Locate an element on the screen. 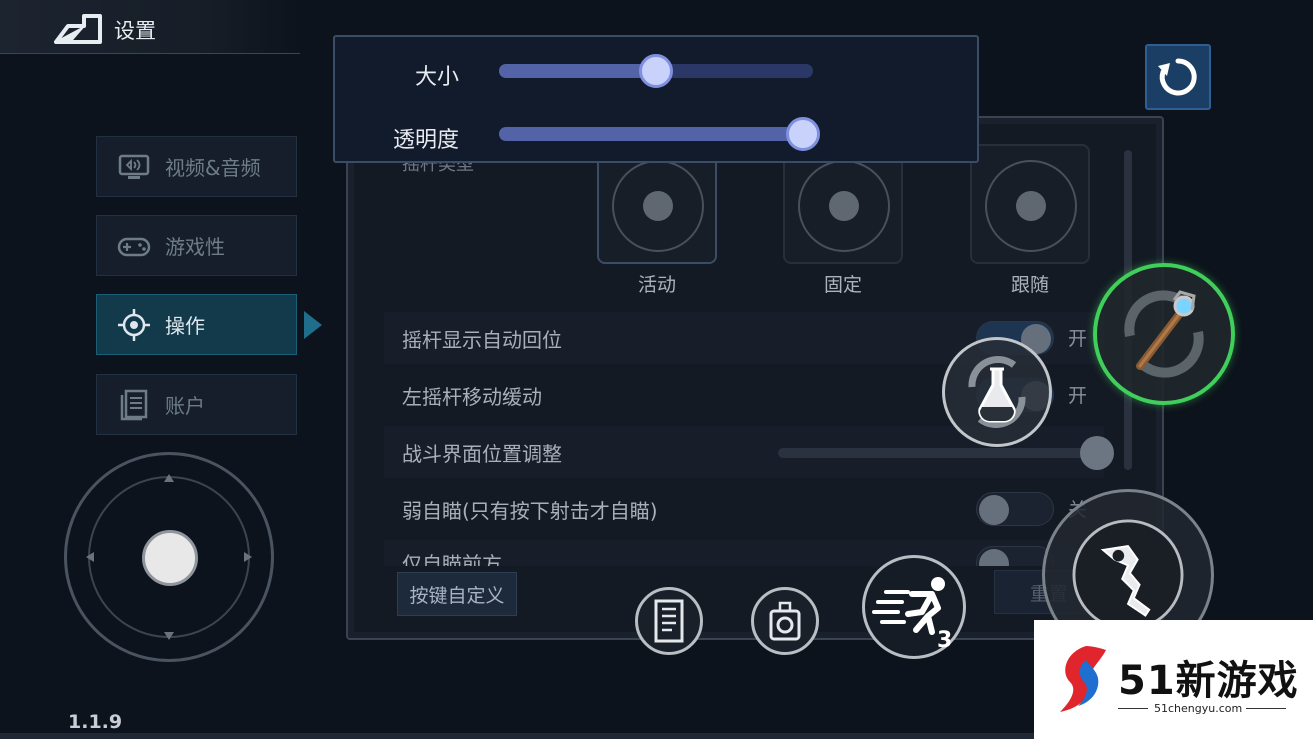  gamepad-icon is located at coordinates (134, 246).